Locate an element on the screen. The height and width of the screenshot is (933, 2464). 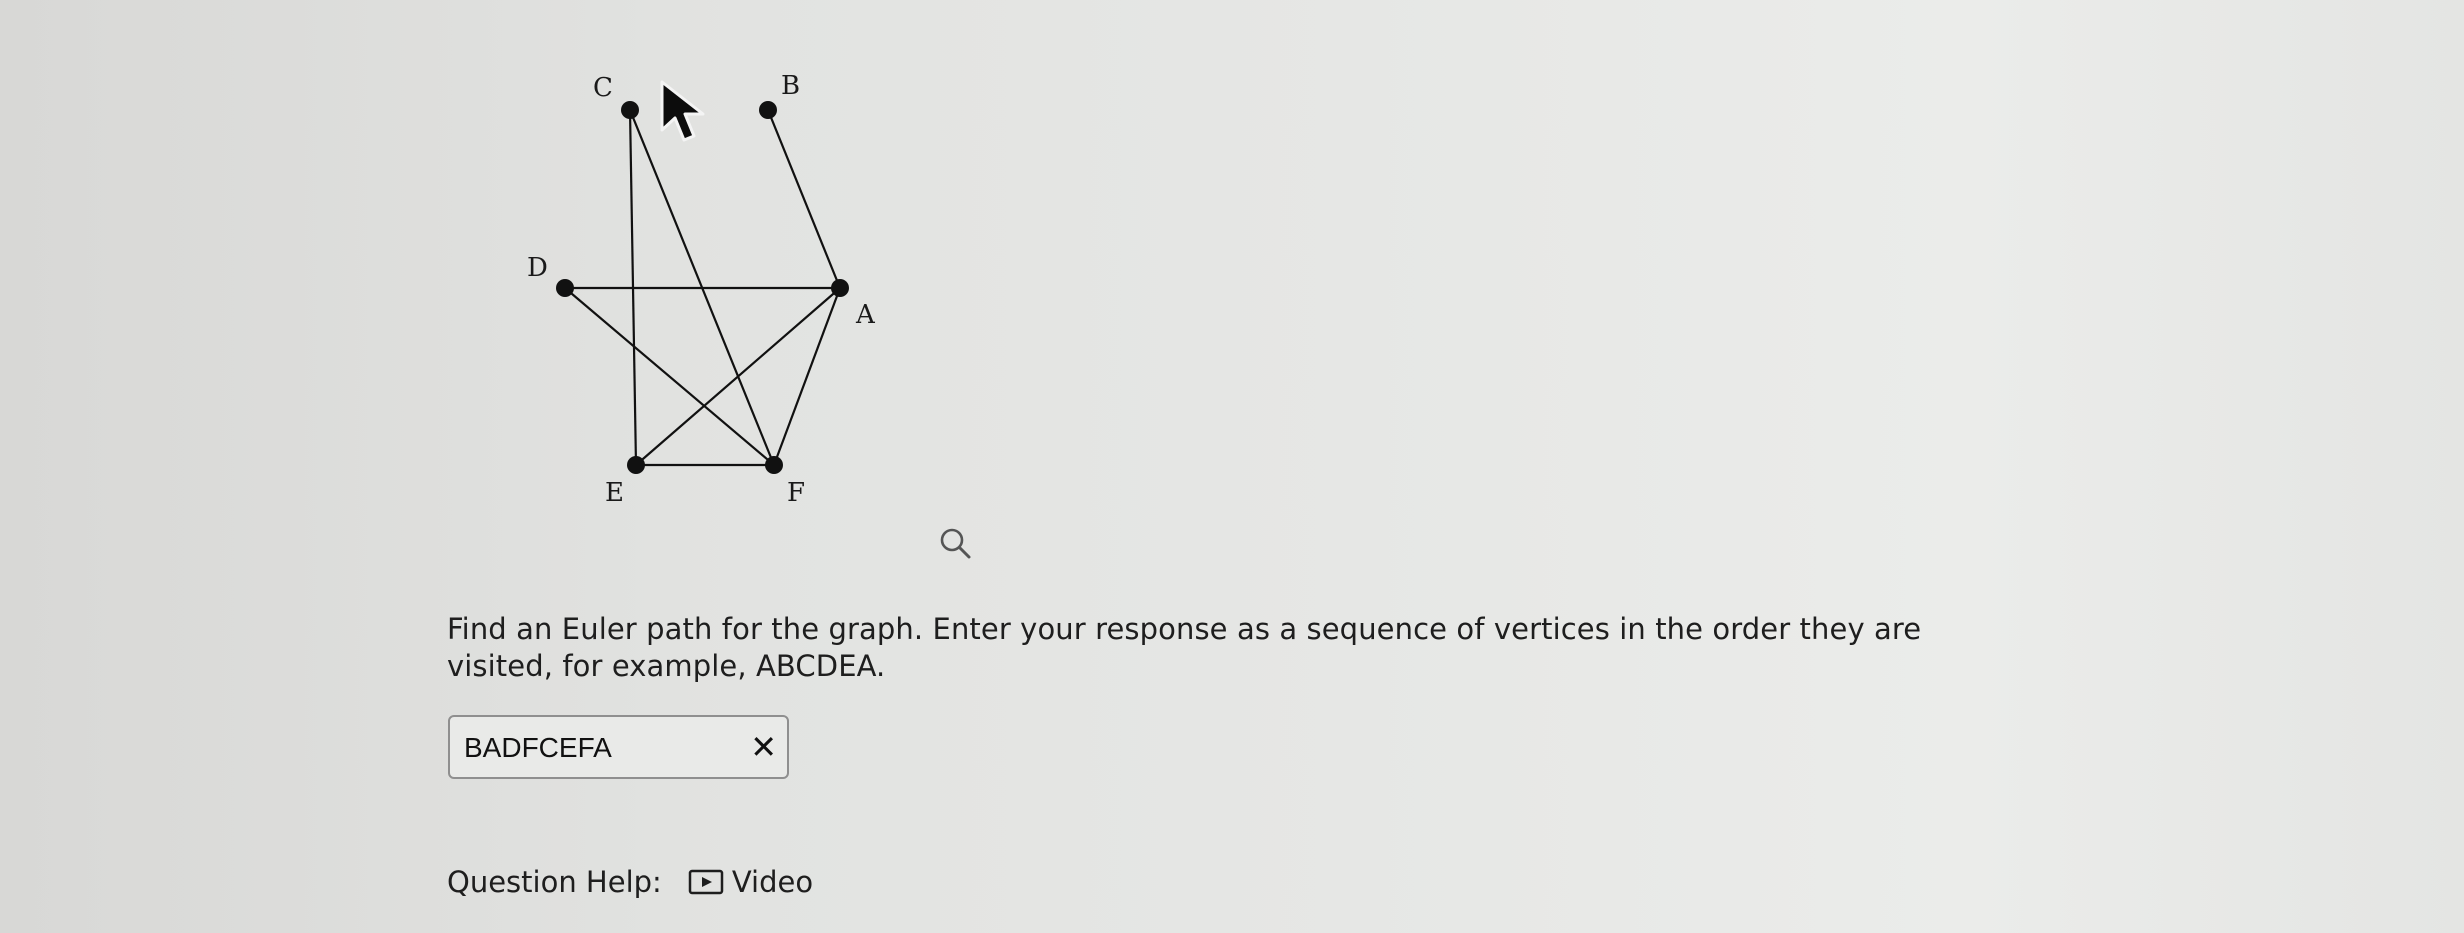
graph-vertex-D is located at coordinates (565, 288).